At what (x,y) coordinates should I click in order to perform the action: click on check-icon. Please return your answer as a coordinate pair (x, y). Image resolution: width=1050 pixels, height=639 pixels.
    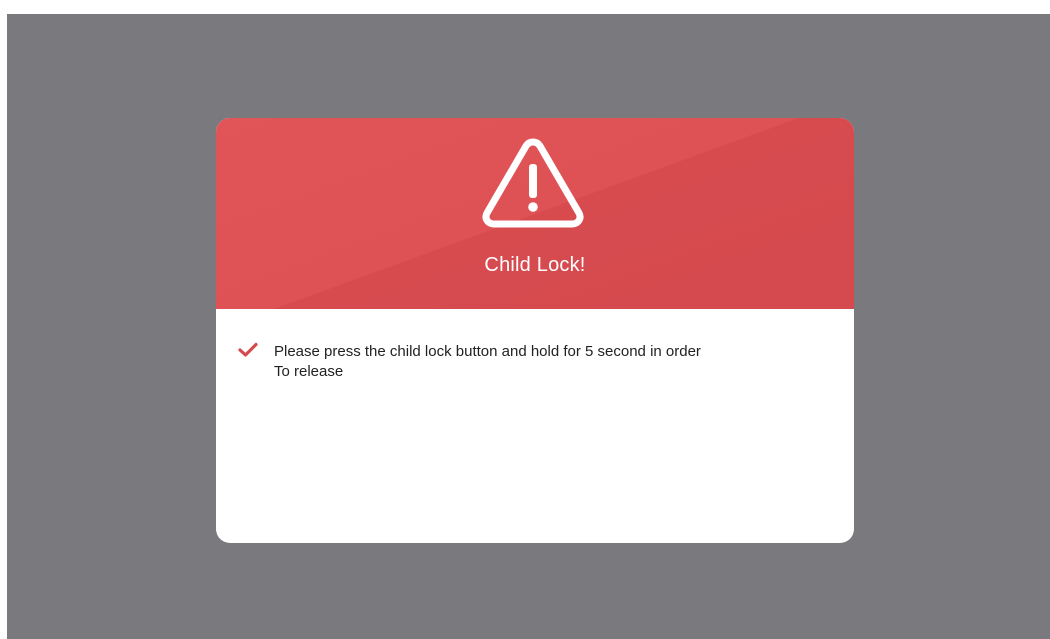
    Looking at the image, I should click on (248, 349).